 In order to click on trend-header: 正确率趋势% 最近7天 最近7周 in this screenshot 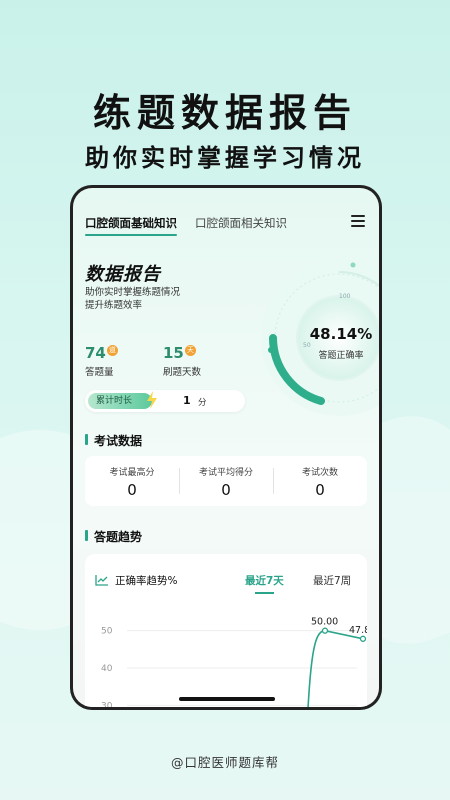, I will do `click(226, 583)`.